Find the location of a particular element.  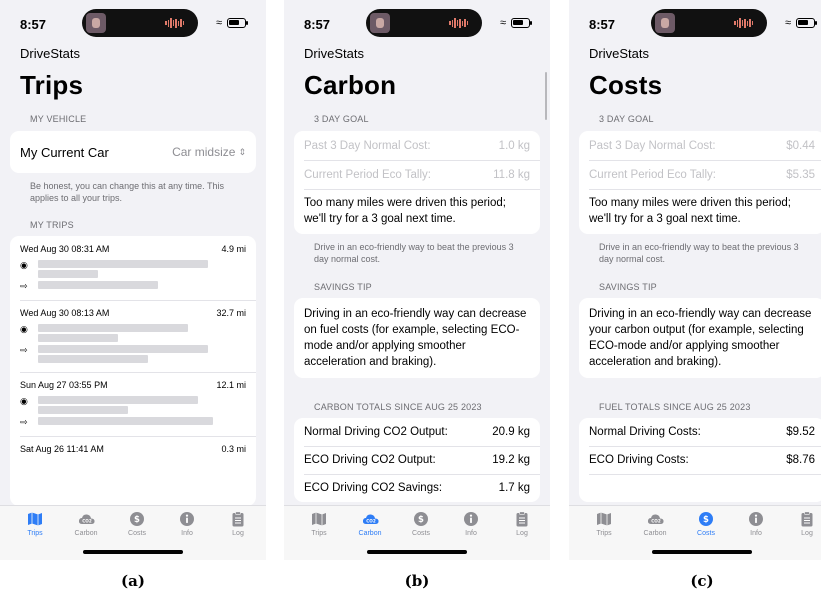

trip-date: Wed Aug 30 08:31 AM is located at coordinates (65, 249).